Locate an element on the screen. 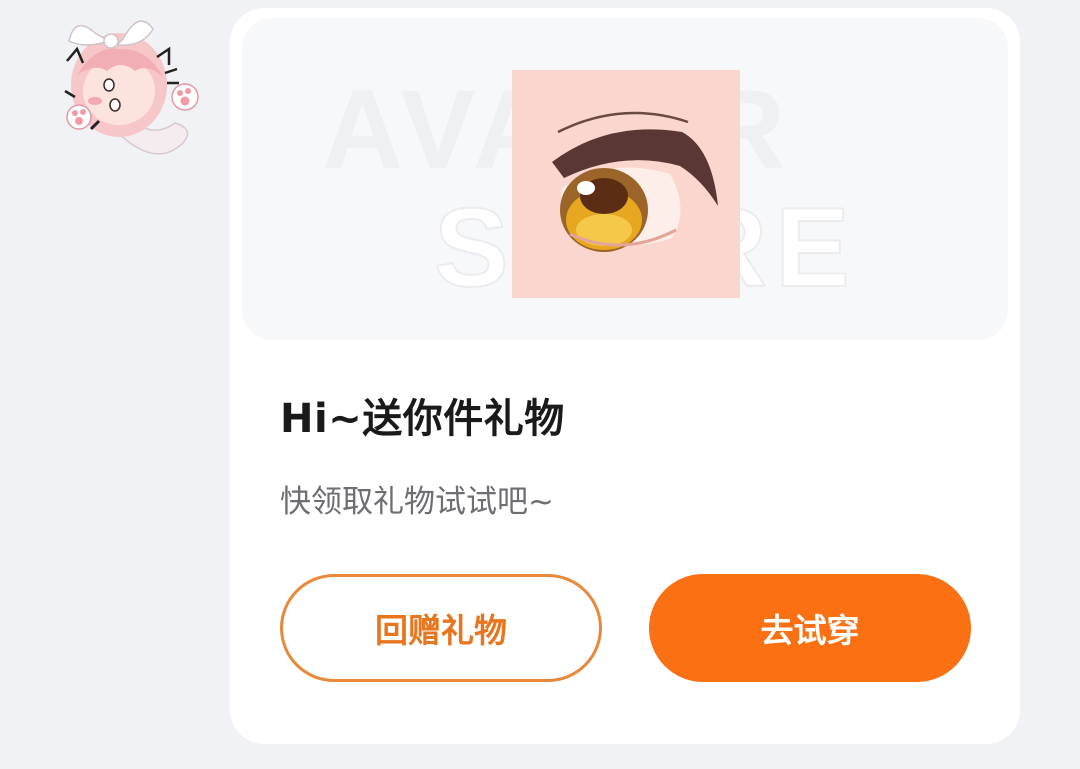  gift-item-preview is located at coordinates (626, 184).